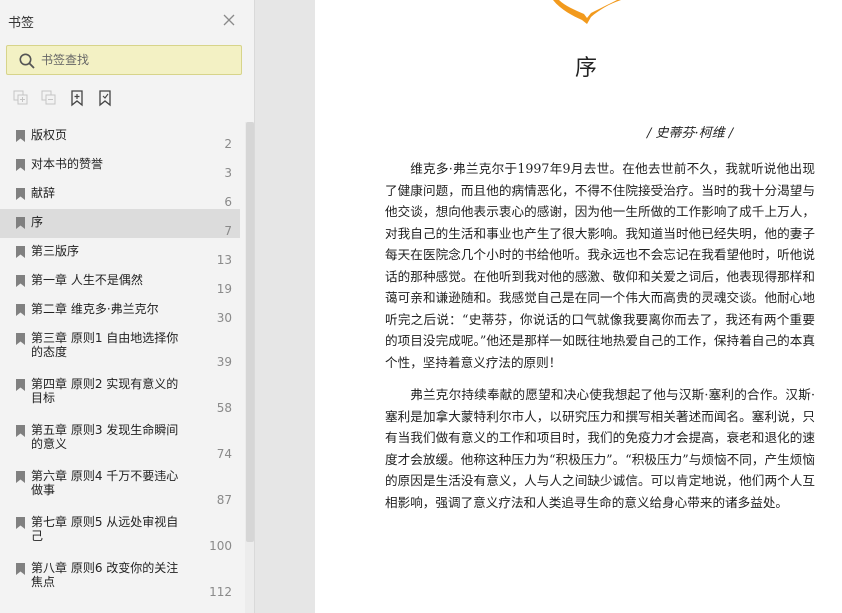  I want to click on bookmark-page: 30, so click(224, 318).